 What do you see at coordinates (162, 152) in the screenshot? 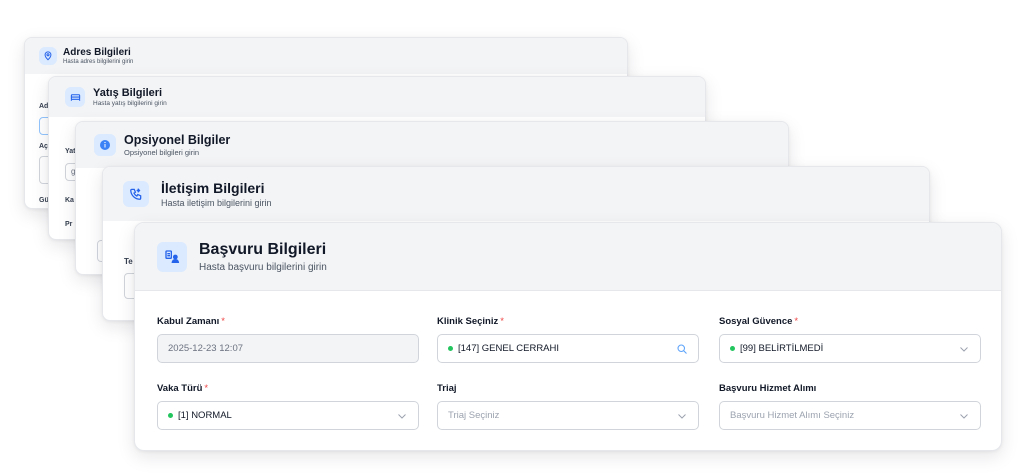
I see `optional-section-subtitle: Opsiyonel bilgileri girin` at bounding box center [162, 152].